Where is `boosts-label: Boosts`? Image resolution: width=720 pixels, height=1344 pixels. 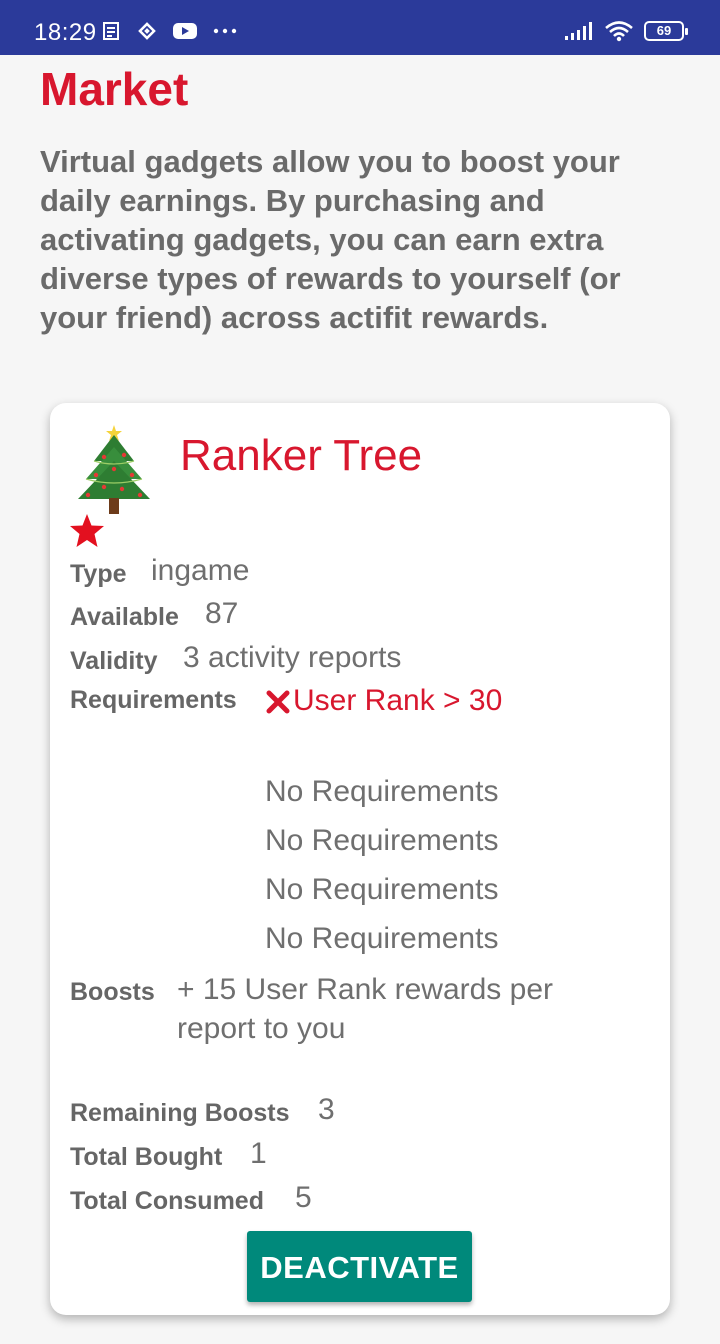 boosts-label: Boosts is located at coordinates (112, 992).